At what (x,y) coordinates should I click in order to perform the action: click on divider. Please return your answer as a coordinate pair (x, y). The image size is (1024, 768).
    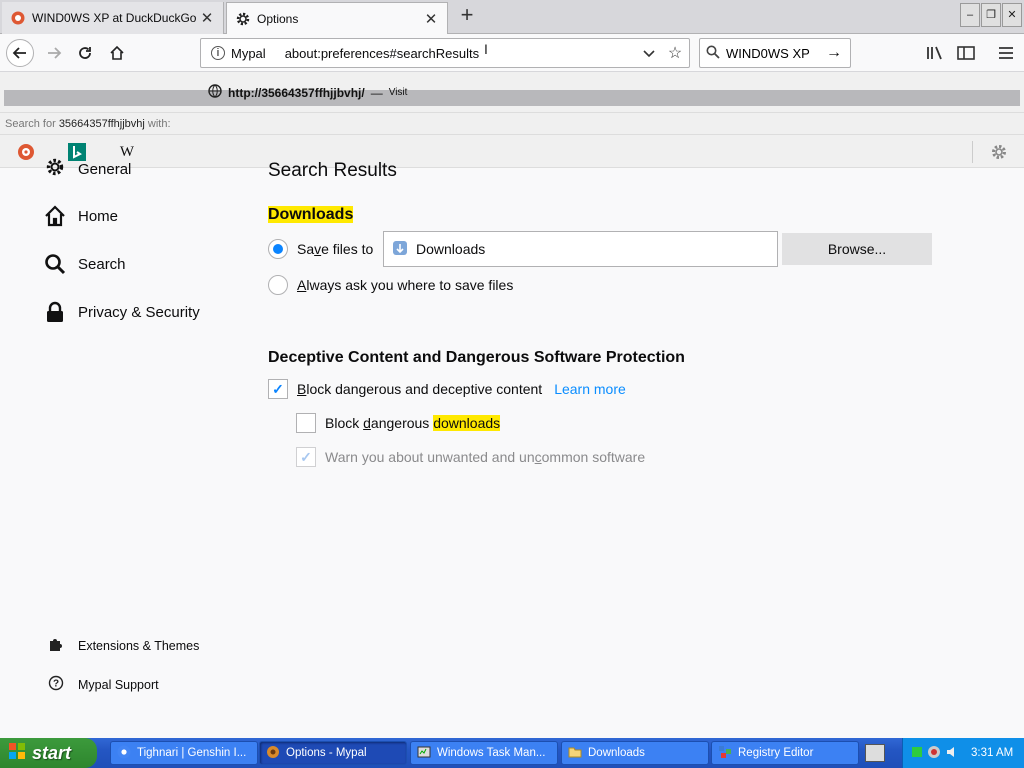
    Looking at the image, I should click on (972, 152).